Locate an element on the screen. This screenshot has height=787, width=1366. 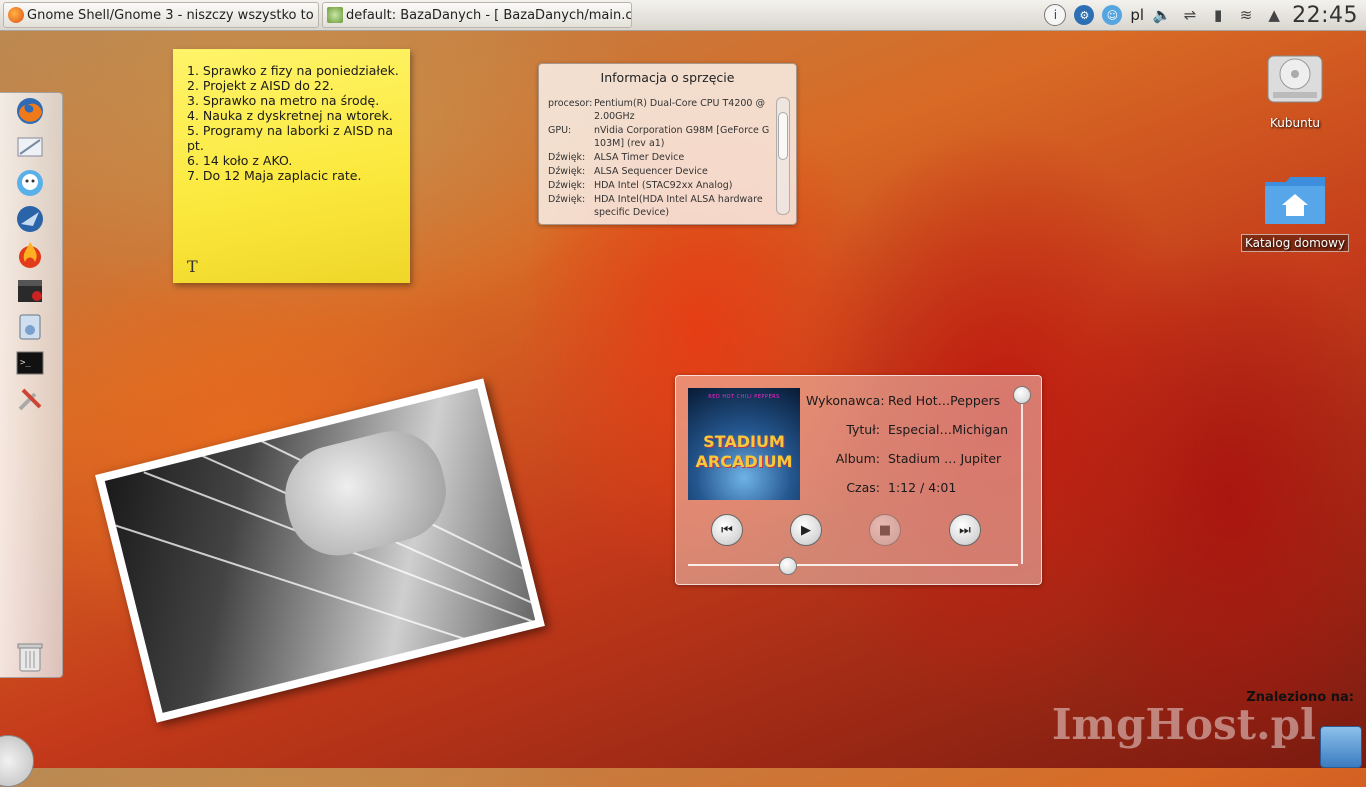
desktop-icon-label: Kubuntu is located at coordinates (1294, 123).